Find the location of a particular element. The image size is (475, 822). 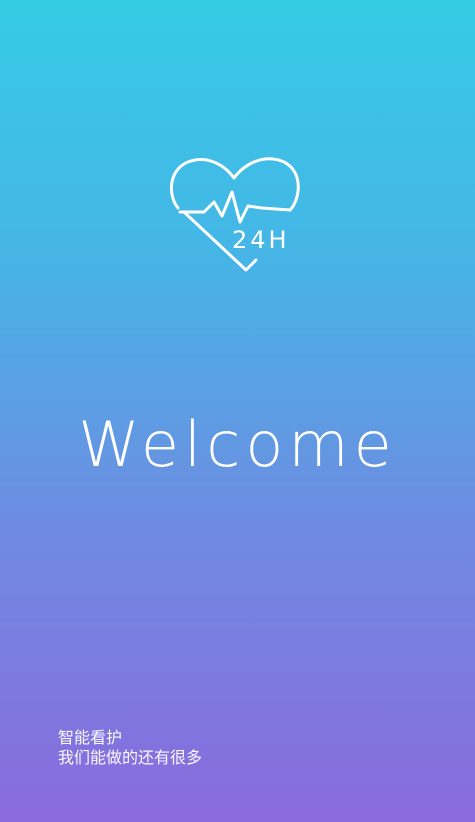

logo-badge-text: 24H is located at coordinates (261, 240).